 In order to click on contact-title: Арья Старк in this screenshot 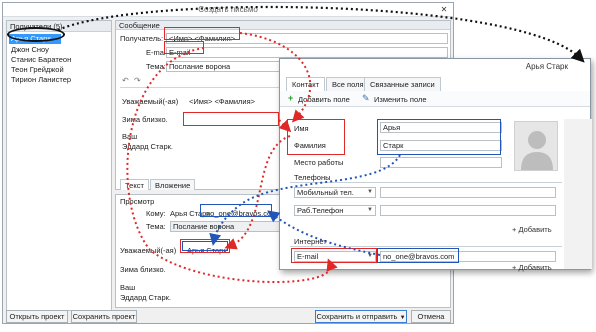, I will do `click(546, 66)`.